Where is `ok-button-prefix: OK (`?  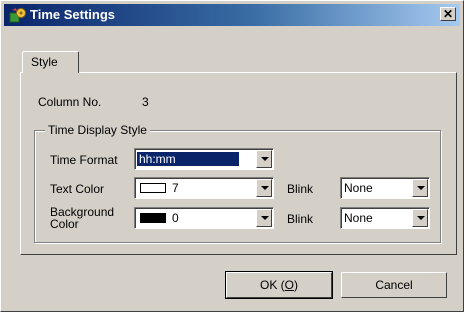 ok-button-prefix: OK ( is located at coordinates (272, 285).